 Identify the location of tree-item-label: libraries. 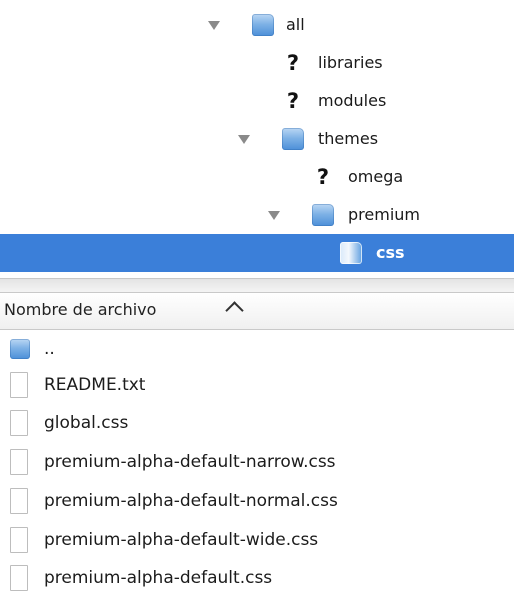
(350, 62).